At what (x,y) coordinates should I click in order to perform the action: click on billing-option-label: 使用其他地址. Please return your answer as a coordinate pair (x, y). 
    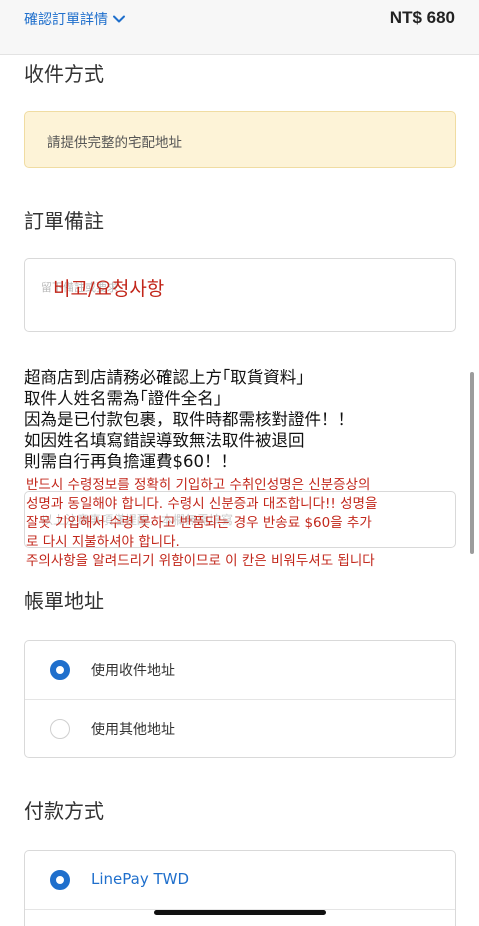
    Looking at the image, I should click on (133, 730).